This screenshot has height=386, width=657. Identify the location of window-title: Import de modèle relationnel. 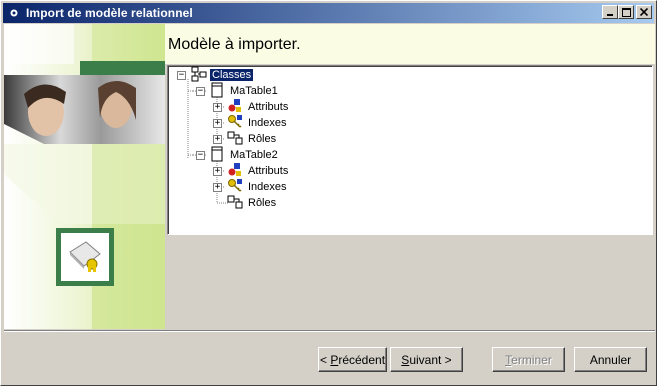
(109, 13).